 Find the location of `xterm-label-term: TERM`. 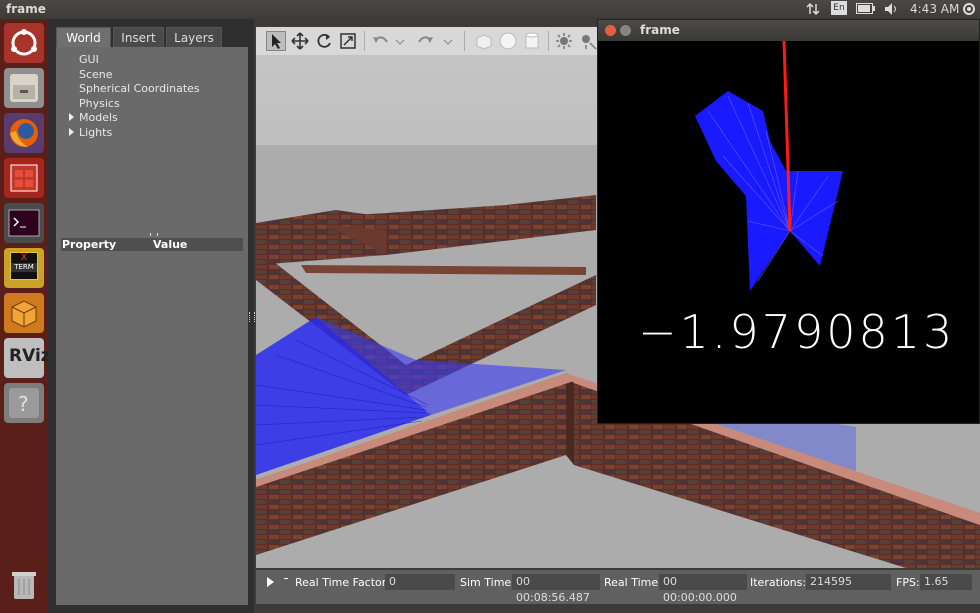

xterm-label-term: TERM is located at coordinates (24, 267).